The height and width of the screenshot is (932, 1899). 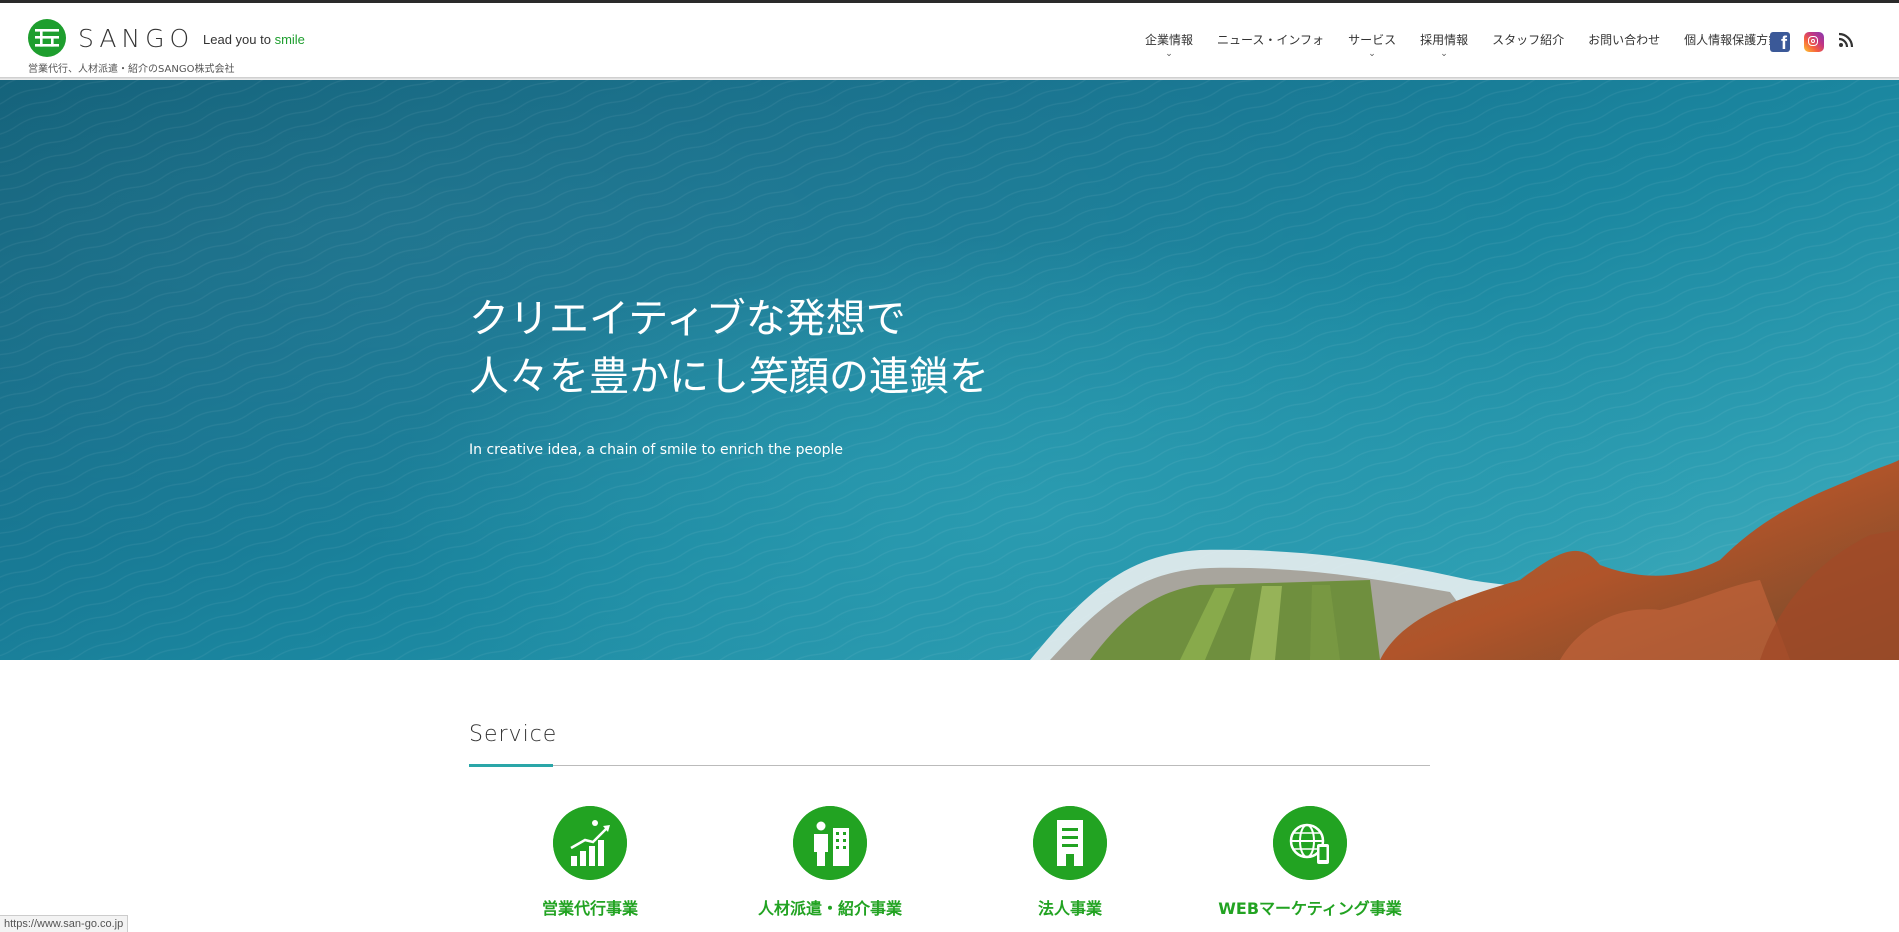 I want to click on logo-text: SANGO, so click(x=136, y=38).